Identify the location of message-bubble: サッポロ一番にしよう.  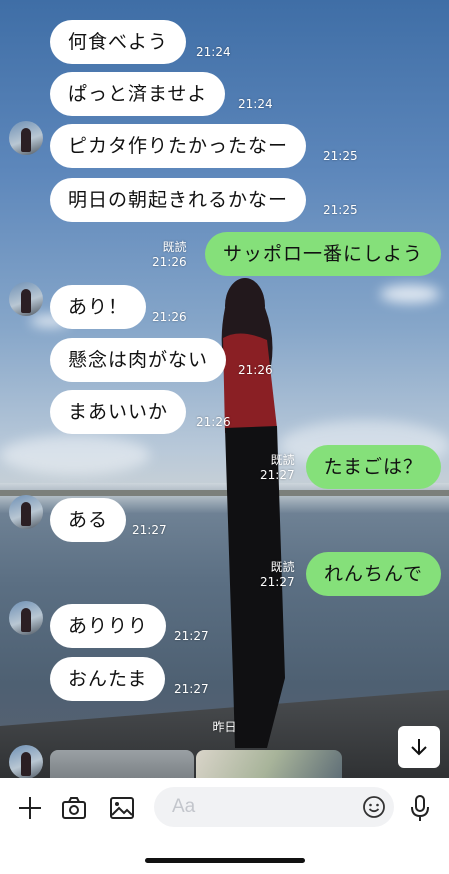
(322, 254).